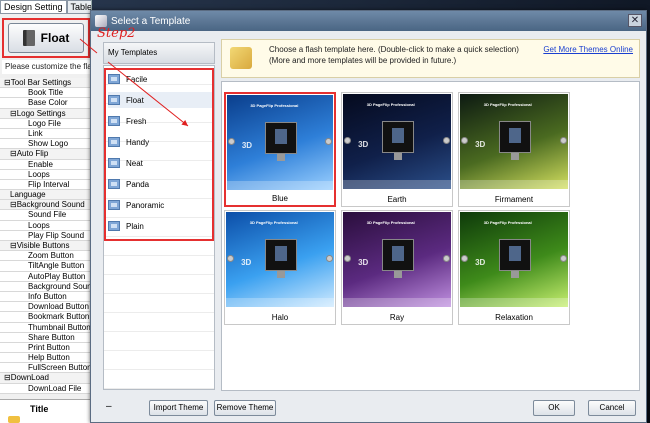 The height and width of the screenshot is (423, 650). I want to click on ok-button: OK, so click(554, 408).